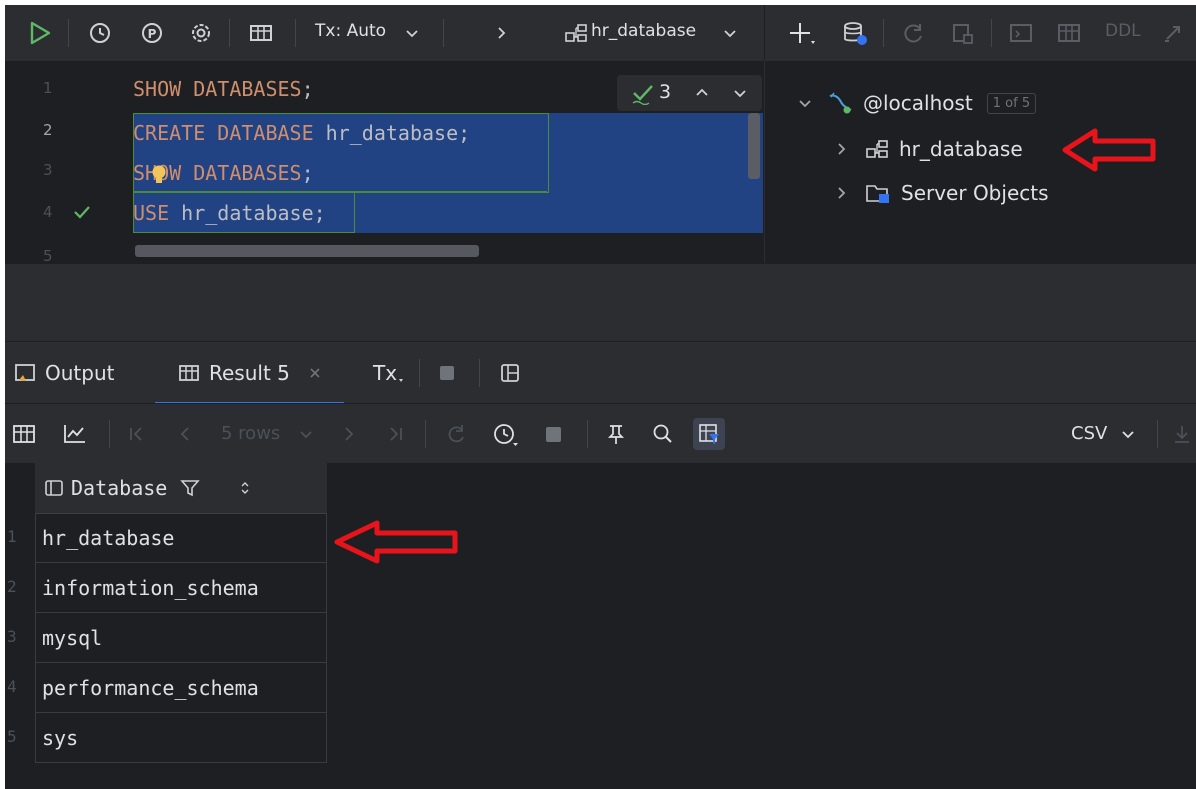 This screenshot has height=789, width=1196. What do you see at coordinates (600, 302) in the screenshot?
I see `editor-empty-area` at bounding box center [600, 302].